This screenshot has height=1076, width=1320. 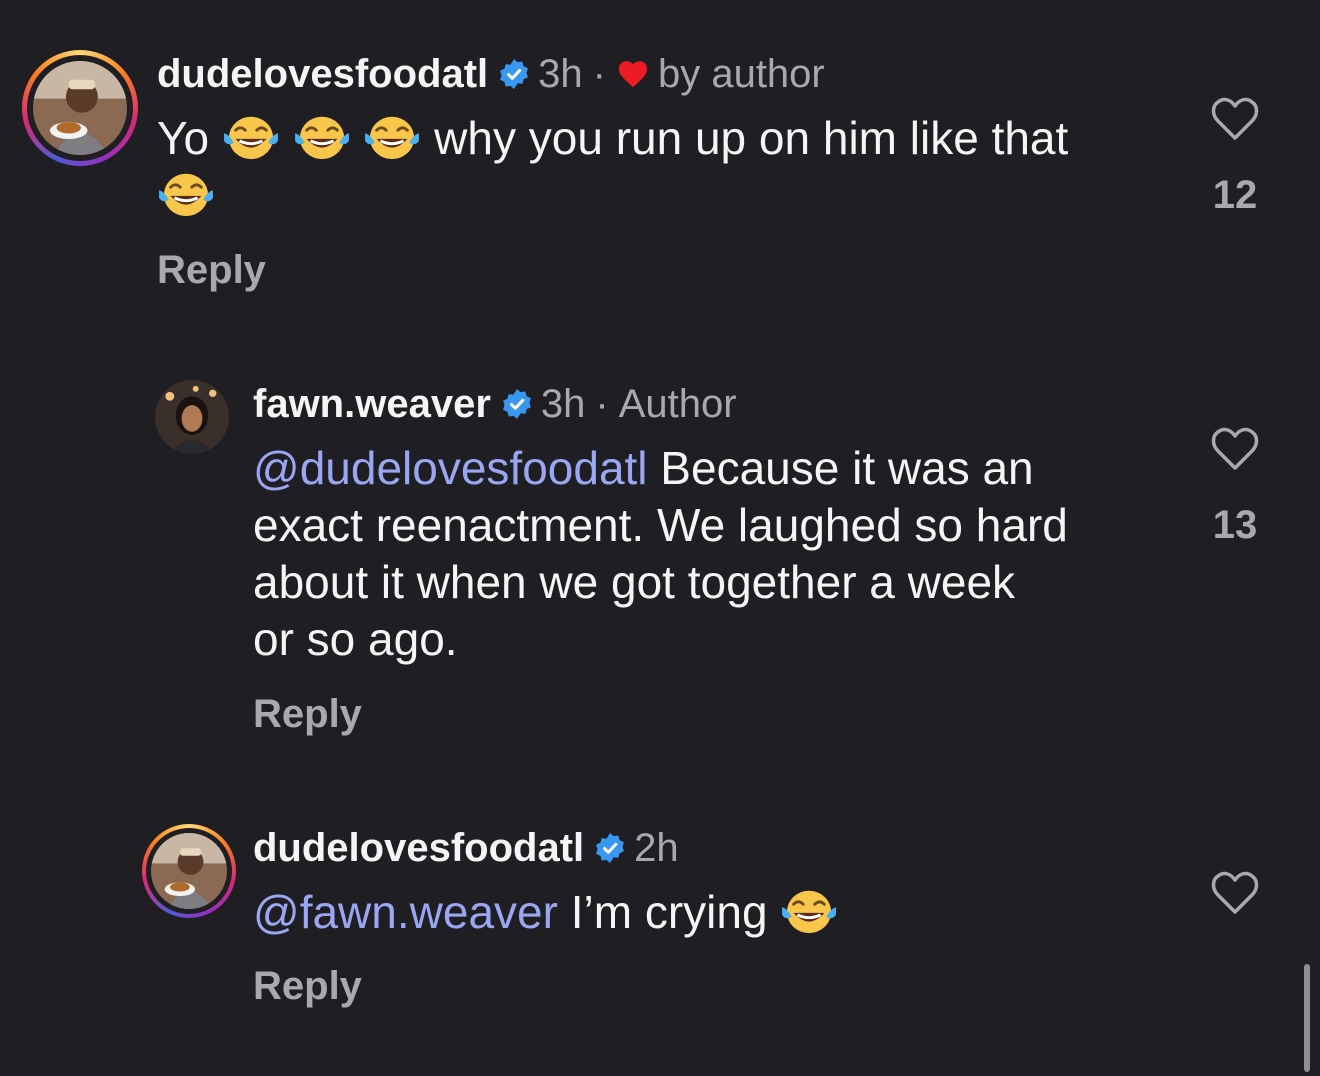 I want to click on liked-by-author-heart-icon, so click(x=633, y=74).